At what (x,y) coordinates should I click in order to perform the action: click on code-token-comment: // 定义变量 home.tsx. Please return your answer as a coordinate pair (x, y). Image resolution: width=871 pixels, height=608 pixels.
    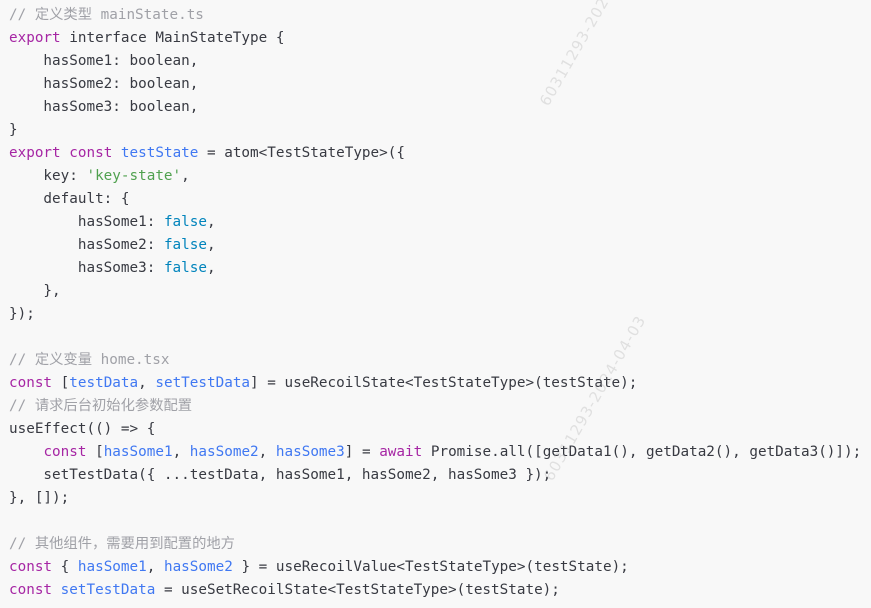
    Looking at the image, I should click on (89, 360).